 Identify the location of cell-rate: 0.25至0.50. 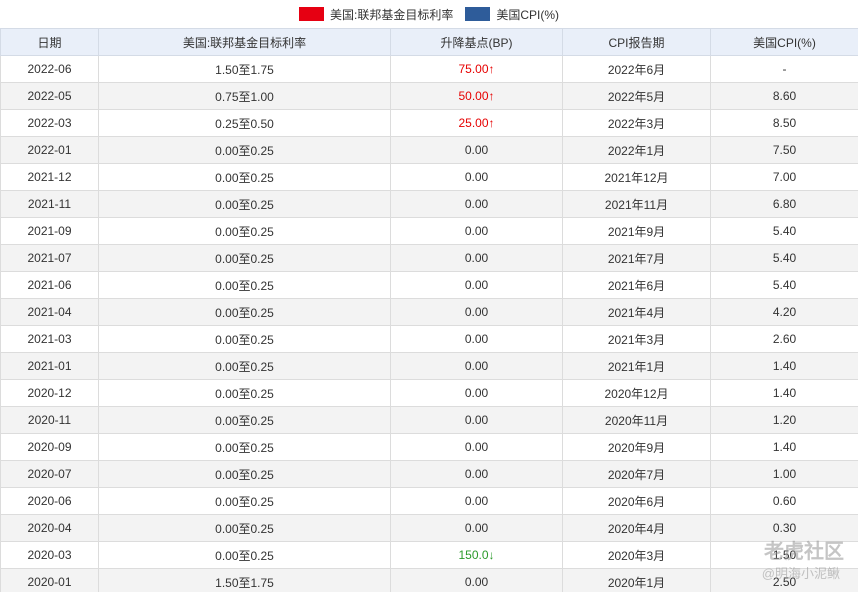
(244, 123).